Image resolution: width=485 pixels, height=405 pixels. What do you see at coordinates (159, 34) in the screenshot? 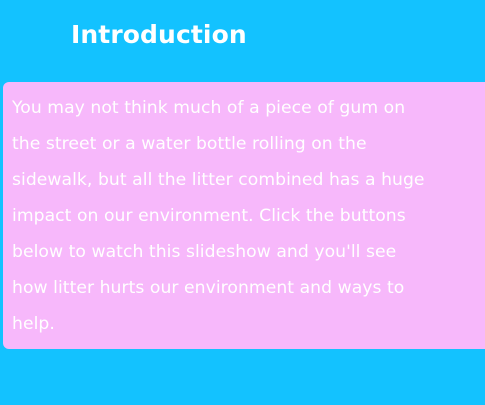
I see `slide-title: Introduction` at bounding box center [159, 34].